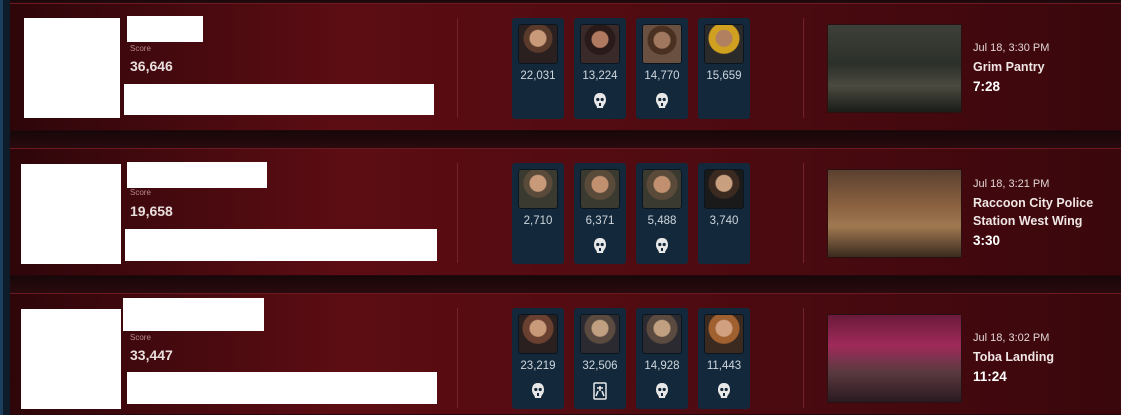 Image resolution: width=1121 pixels, height=415 pixels. Describe the element at coordinates (724, 68) in the screenshot. I see `survivor-card: 15,659` at that location.